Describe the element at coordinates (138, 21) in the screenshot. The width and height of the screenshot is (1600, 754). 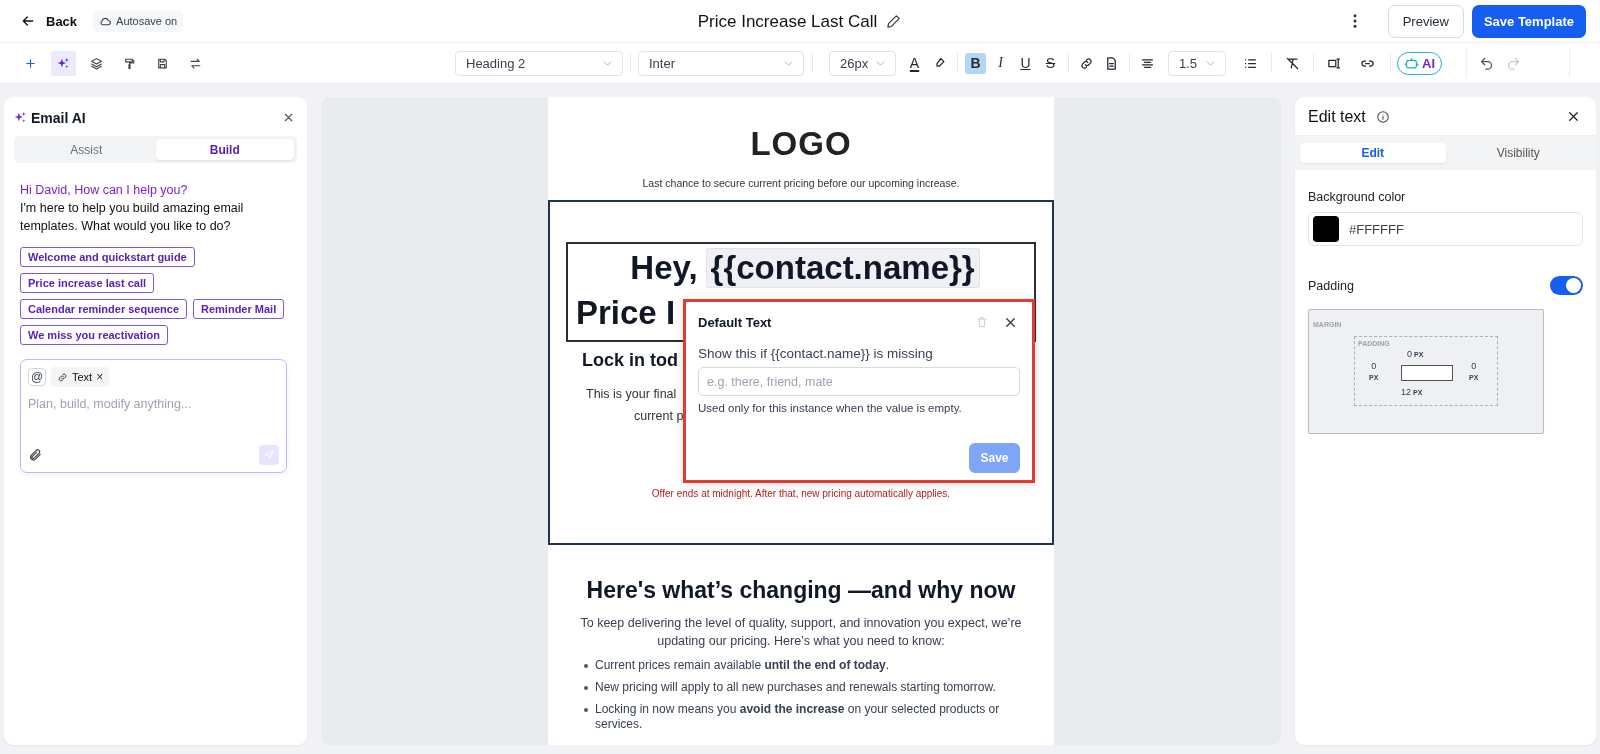
I see `autosave-badge: Autosave on` at that location.